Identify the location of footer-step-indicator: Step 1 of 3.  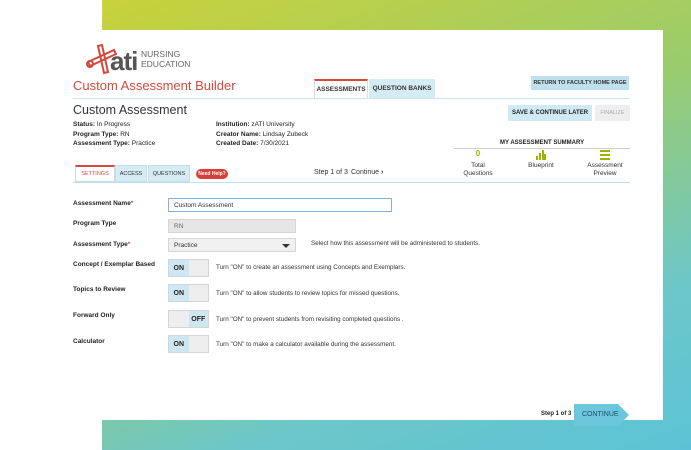
(556, 414).